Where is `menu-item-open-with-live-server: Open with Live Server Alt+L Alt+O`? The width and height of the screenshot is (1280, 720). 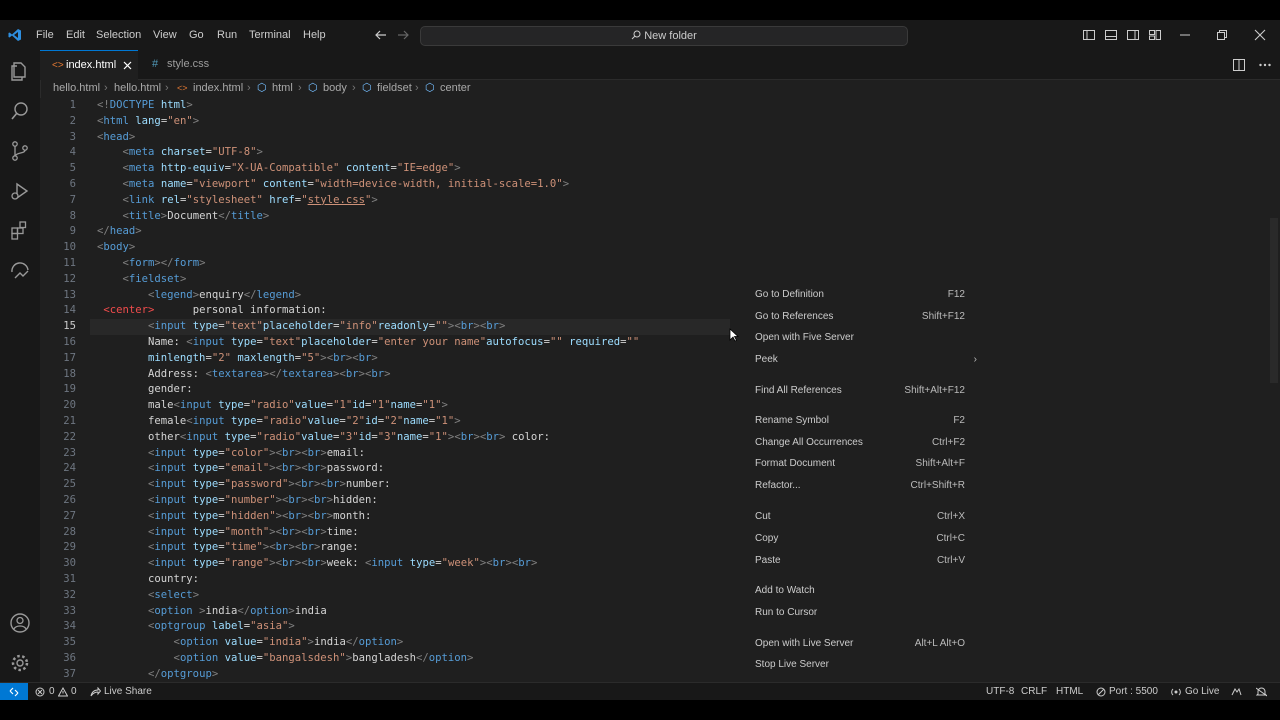
menu-item-open-with-live-server: Open with Live Server Alt+L Alt+O is located at coordinates (860, 644).